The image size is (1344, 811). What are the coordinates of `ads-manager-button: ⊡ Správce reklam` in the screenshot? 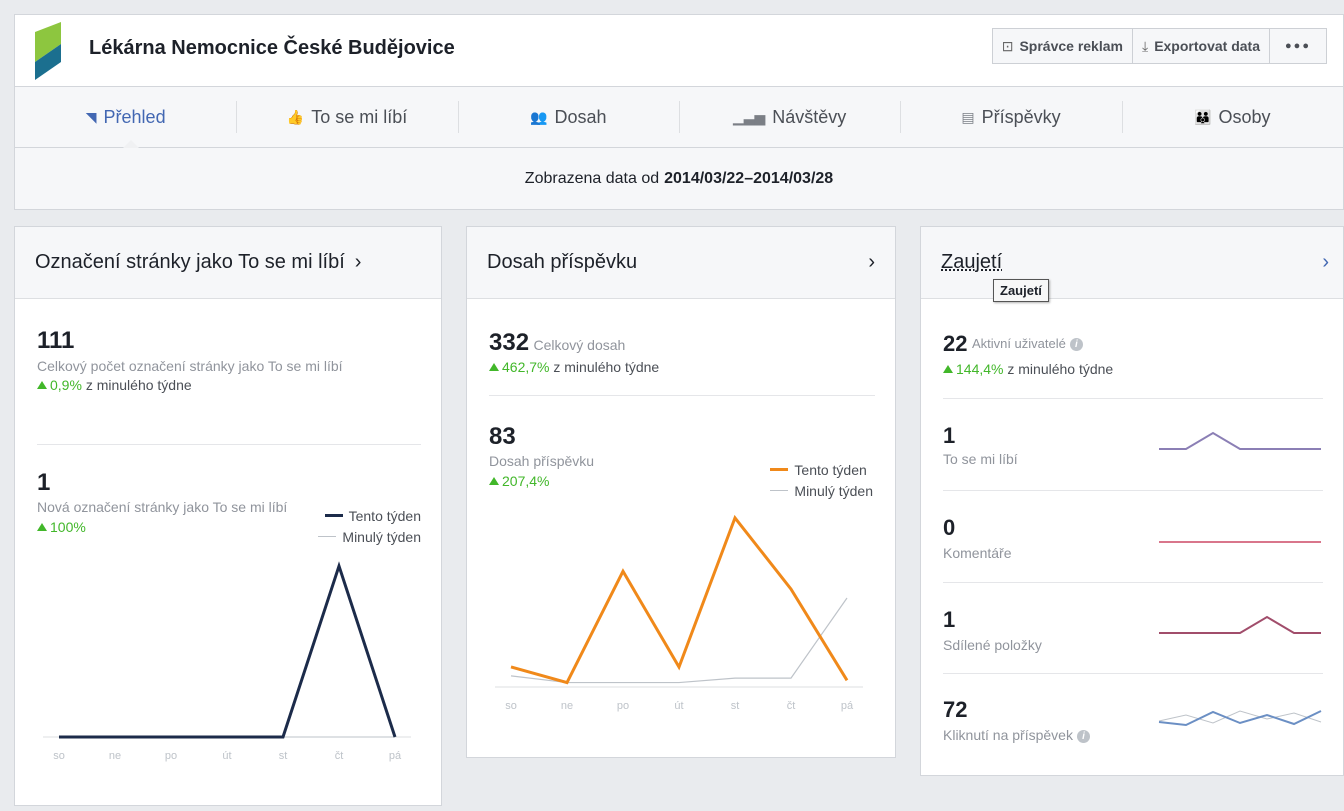 It's located at (1062, 46).